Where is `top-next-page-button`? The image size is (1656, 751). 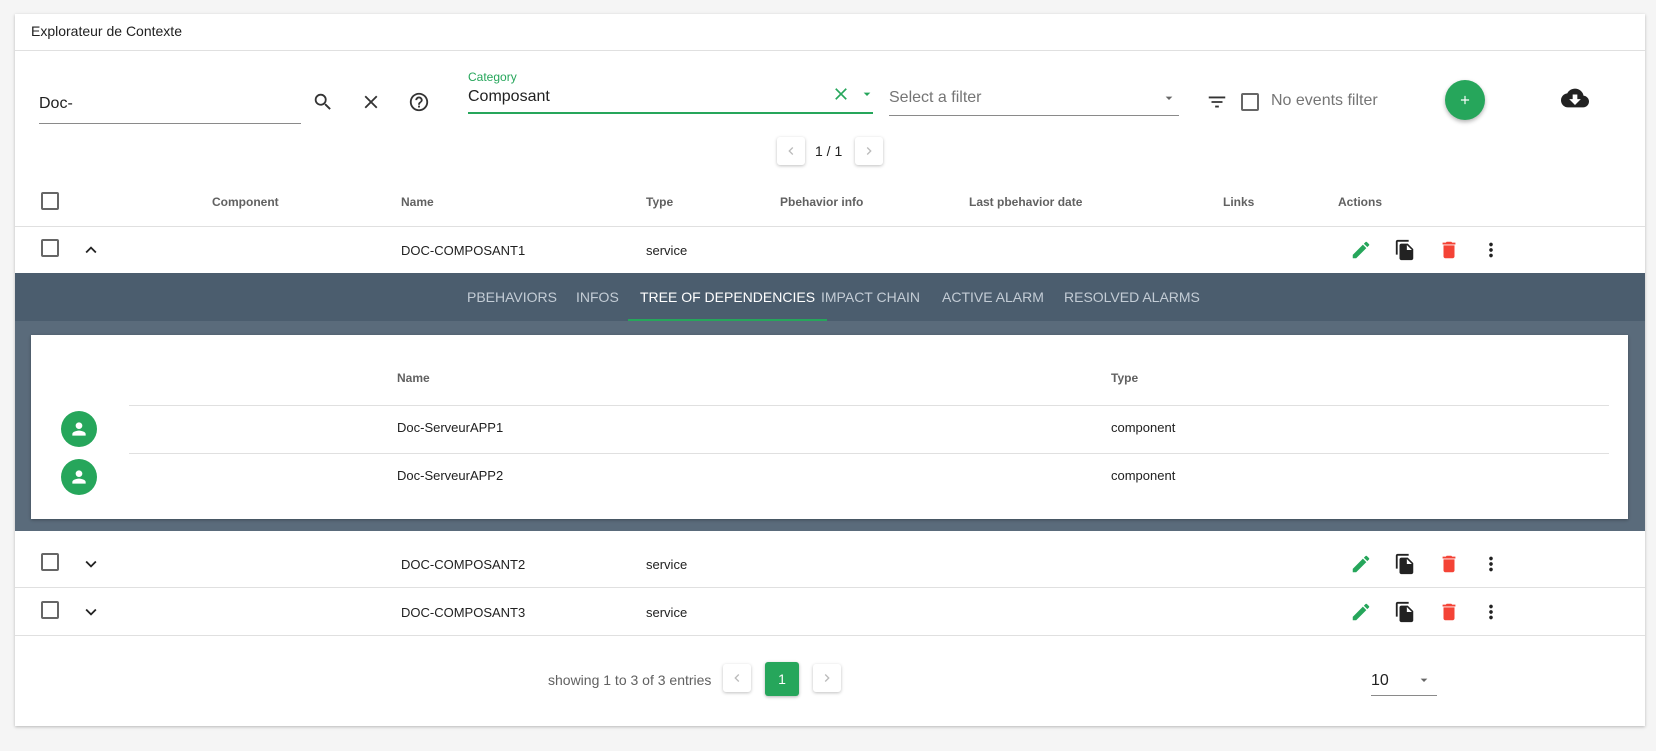
top-next-page-button is located at coordinates (869, 151).